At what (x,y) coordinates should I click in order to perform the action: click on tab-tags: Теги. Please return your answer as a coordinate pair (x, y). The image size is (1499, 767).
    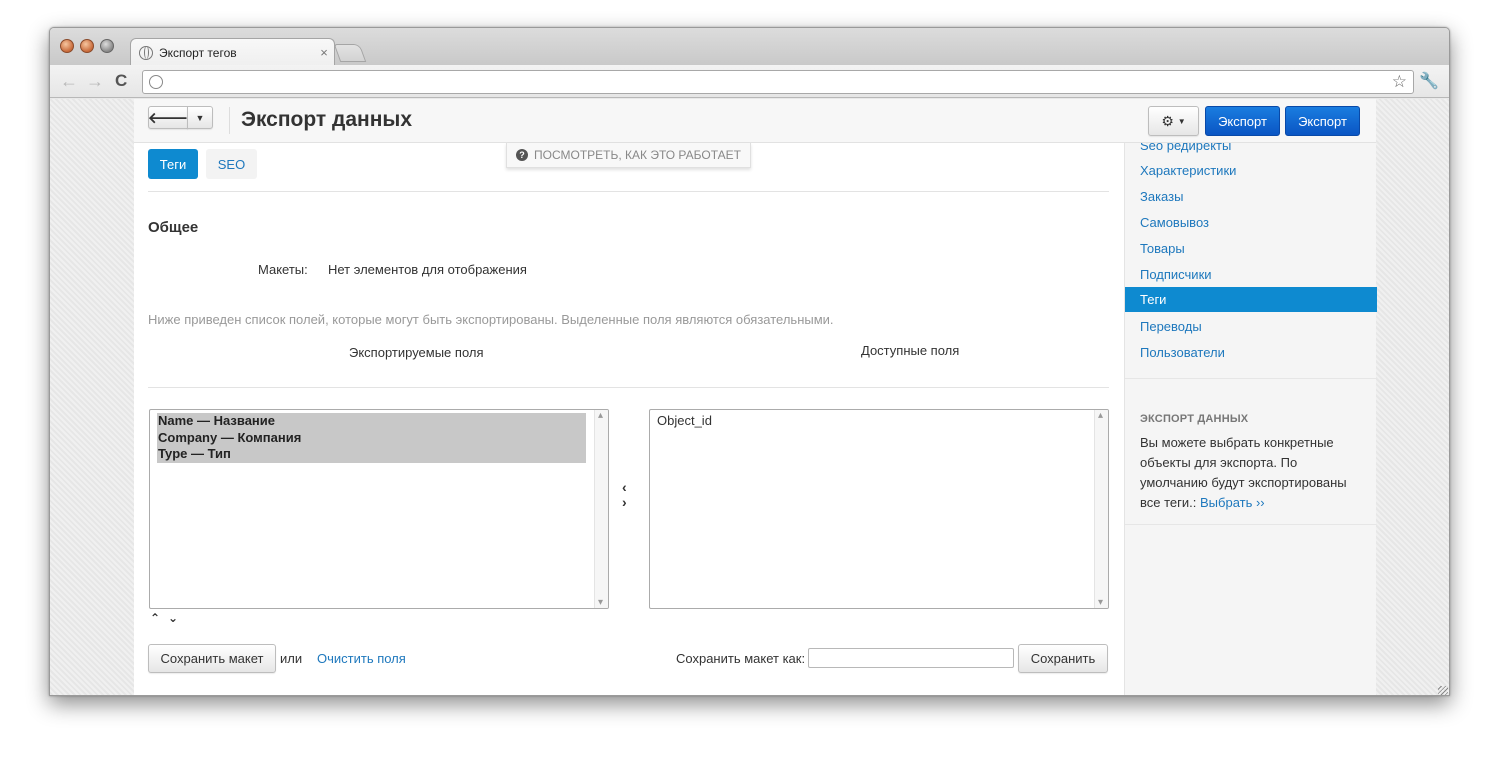
    Looking at the image, I should click on (173, 164).